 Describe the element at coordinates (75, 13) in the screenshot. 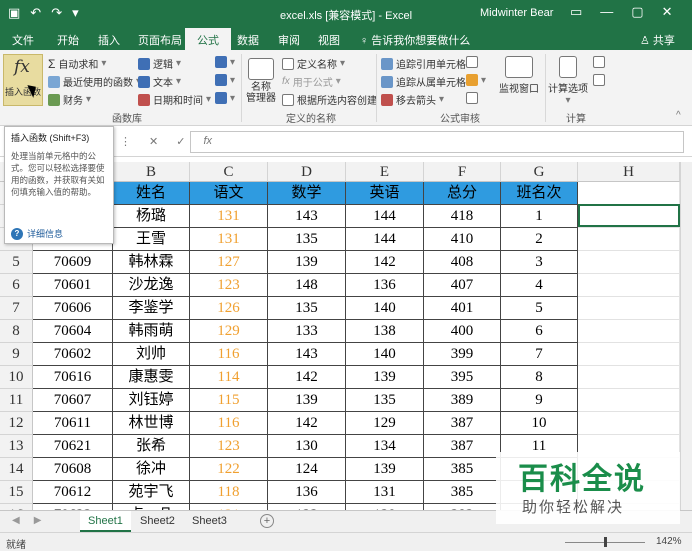

I see `customize-toolbar-icon: ▾` at that location.